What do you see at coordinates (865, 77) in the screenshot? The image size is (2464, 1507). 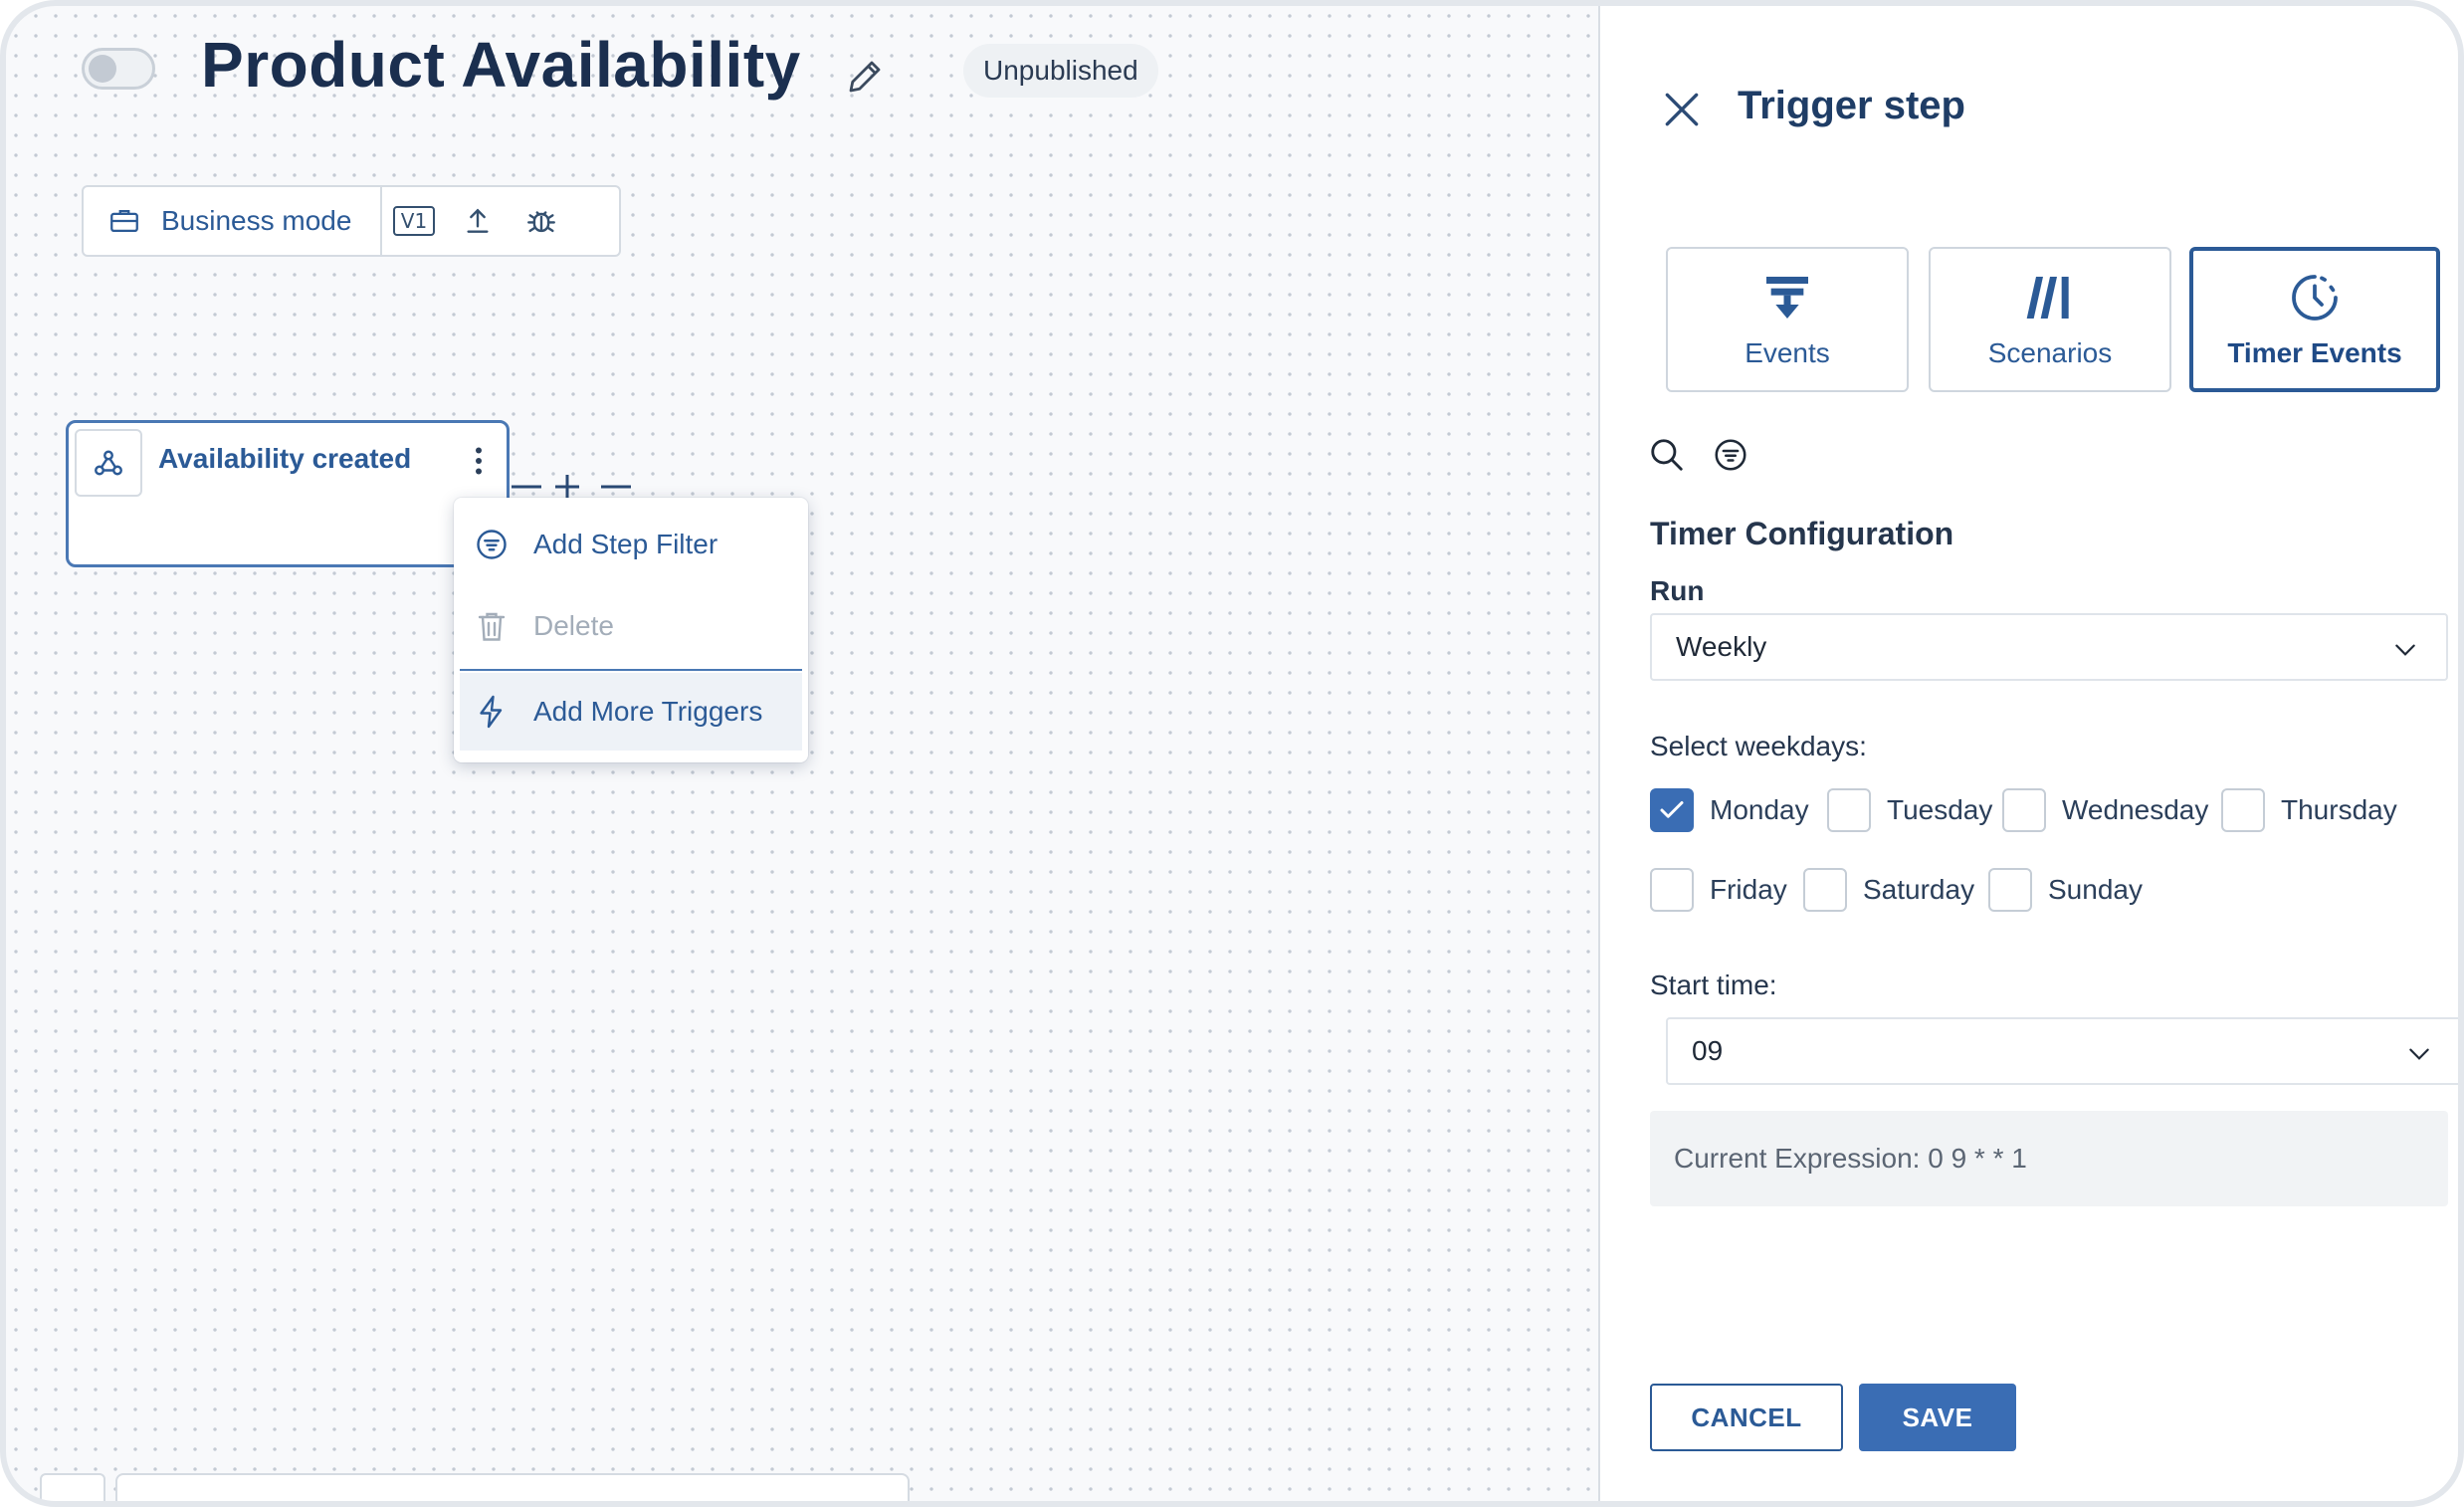 I see `pencil-icon` at bounding box center [865, 77].